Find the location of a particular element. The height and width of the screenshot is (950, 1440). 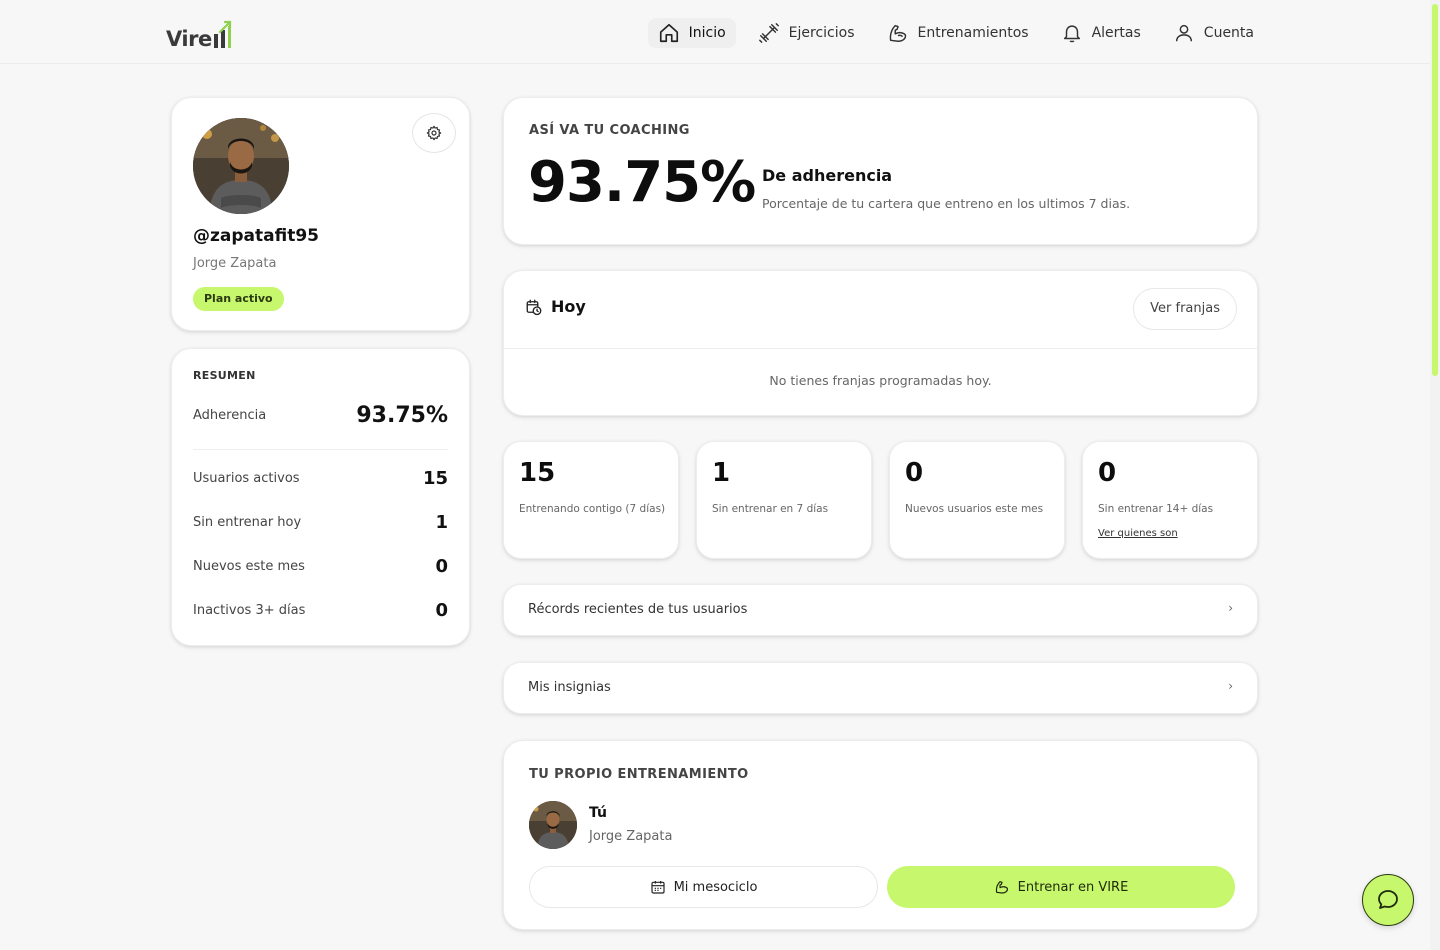

today-title-text: Hoy is located at coordinates (568, 306).